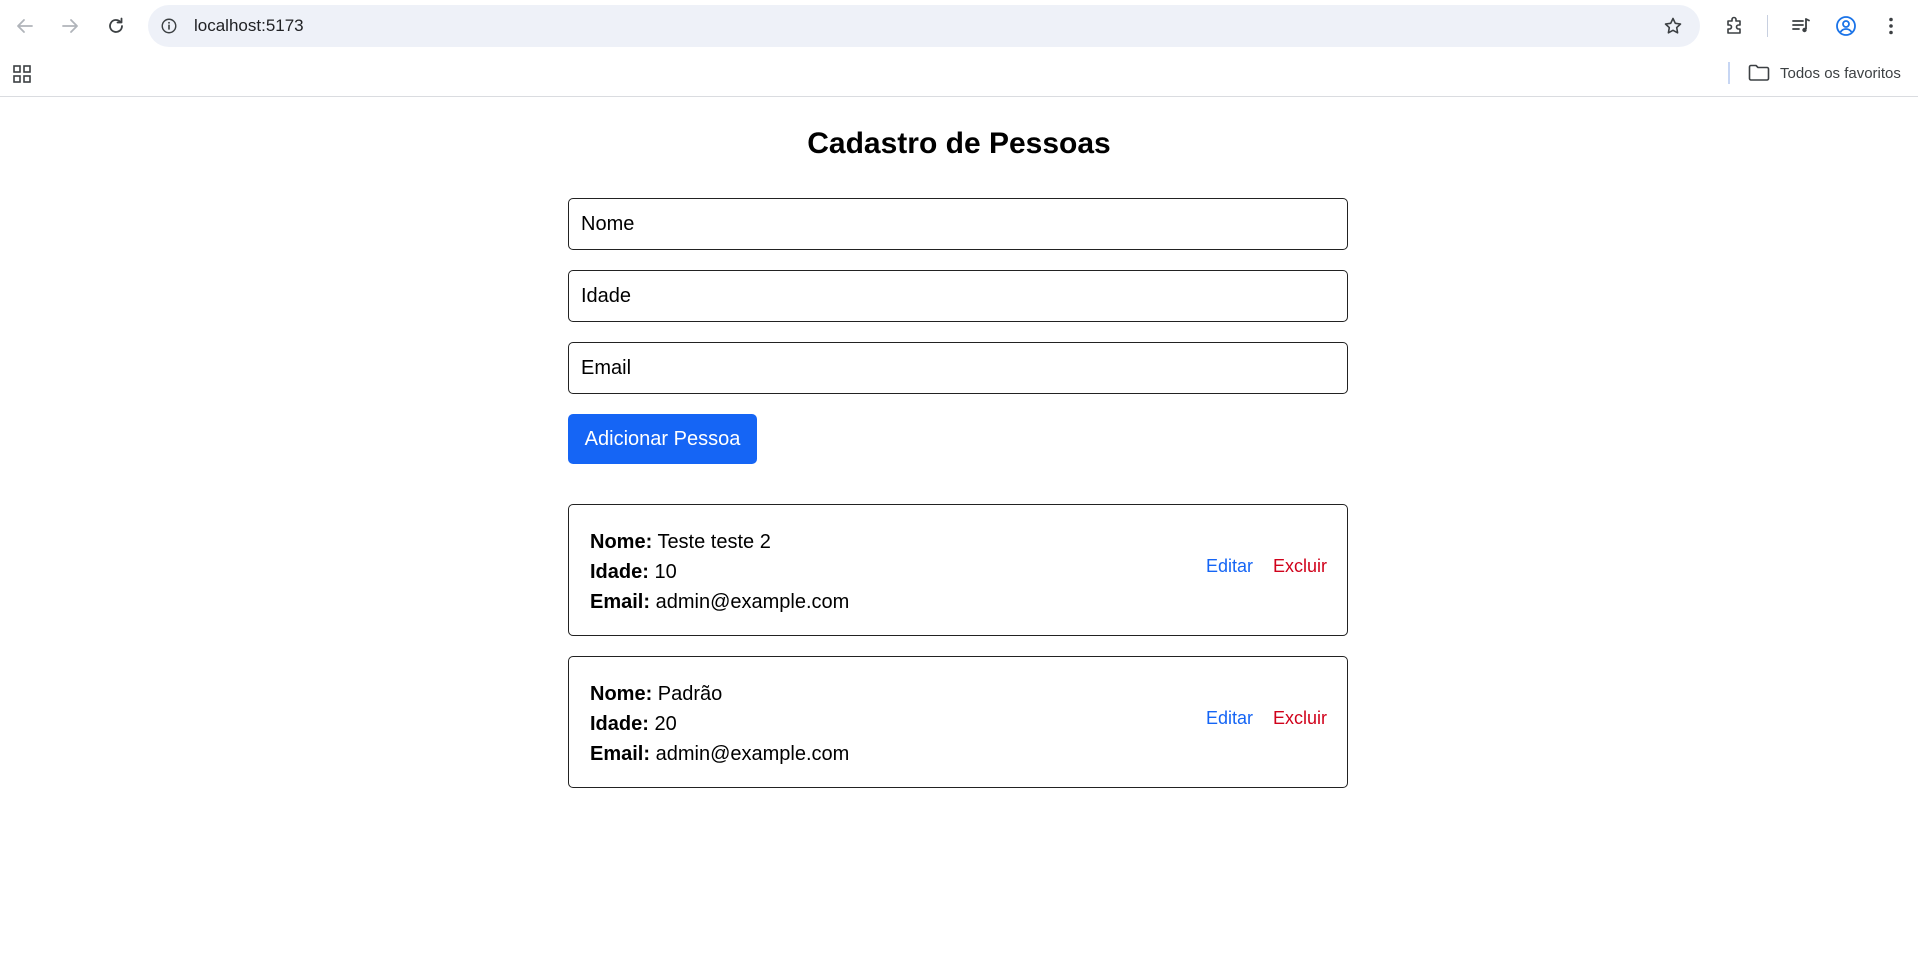  I want to click on arrow-right-icon, so click(70, 26).